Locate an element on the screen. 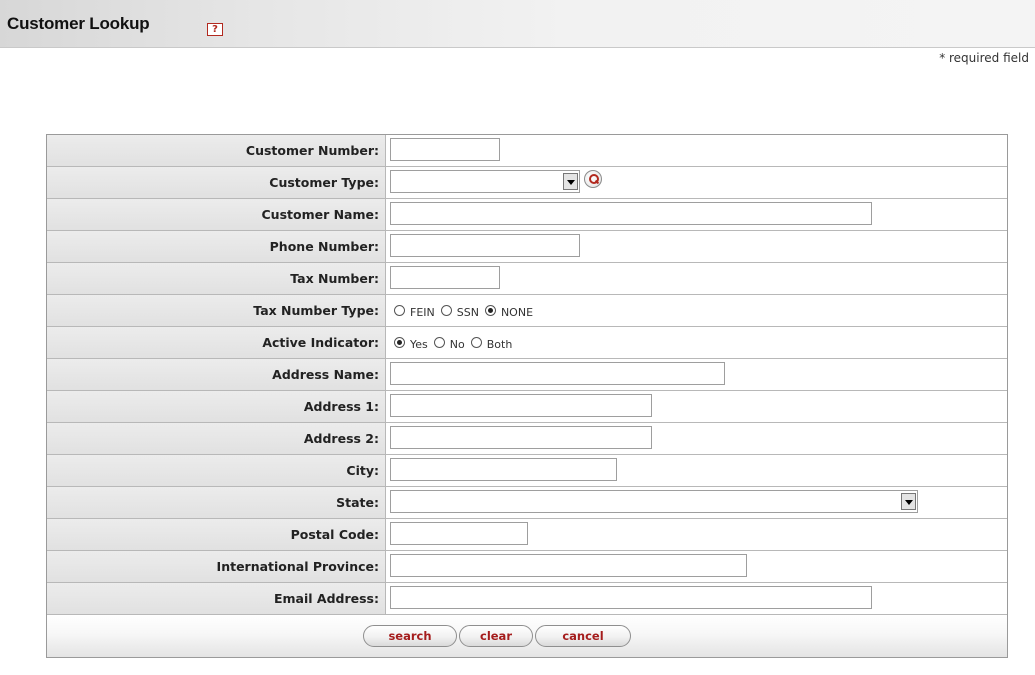 The image size is (1035, 675). address-1-input is located at coordinates (521, 405).